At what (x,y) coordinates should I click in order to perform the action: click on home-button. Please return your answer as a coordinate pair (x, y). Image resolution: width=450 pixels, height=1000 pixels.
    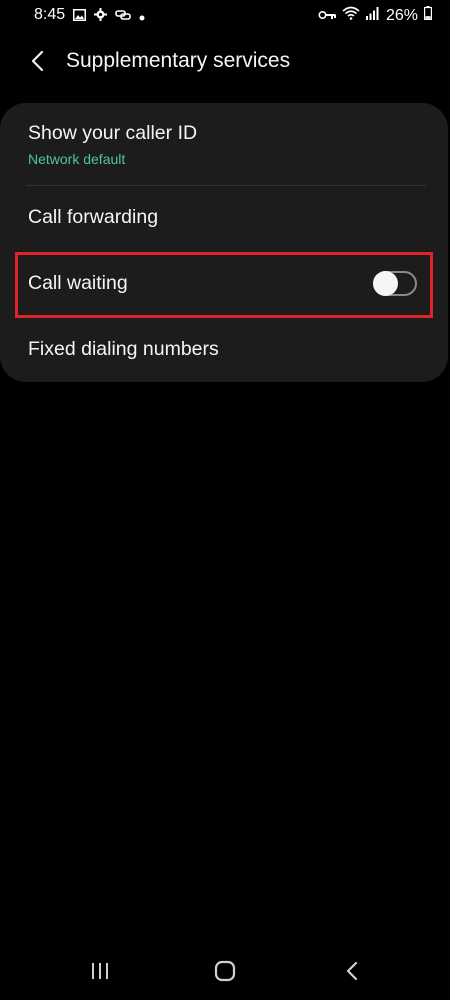
    Looking at the image, I should click on (225, 973).